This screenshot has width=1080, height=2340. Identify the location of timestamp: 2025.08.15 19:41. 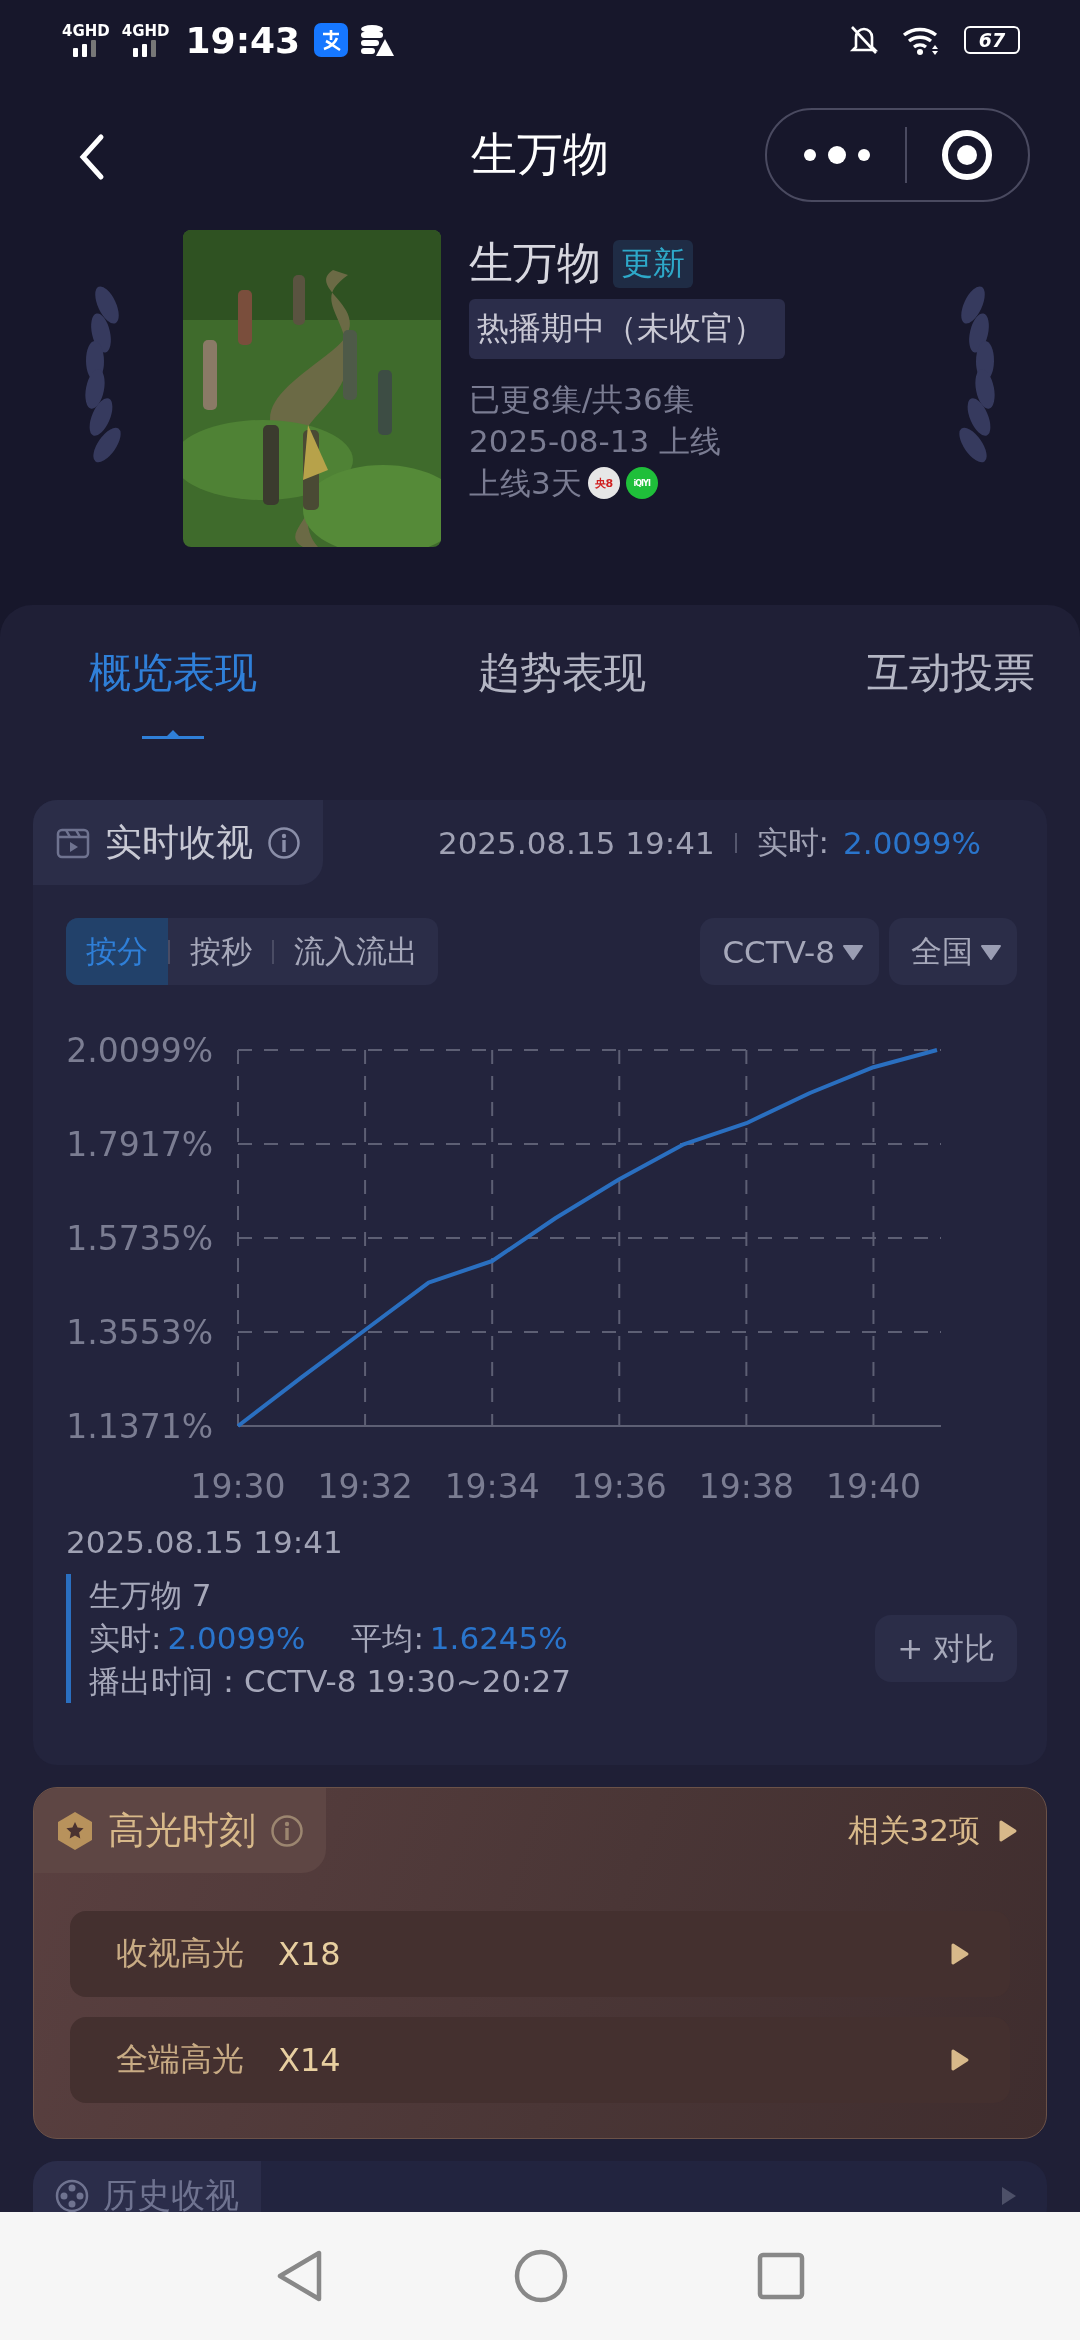
(576, 842).